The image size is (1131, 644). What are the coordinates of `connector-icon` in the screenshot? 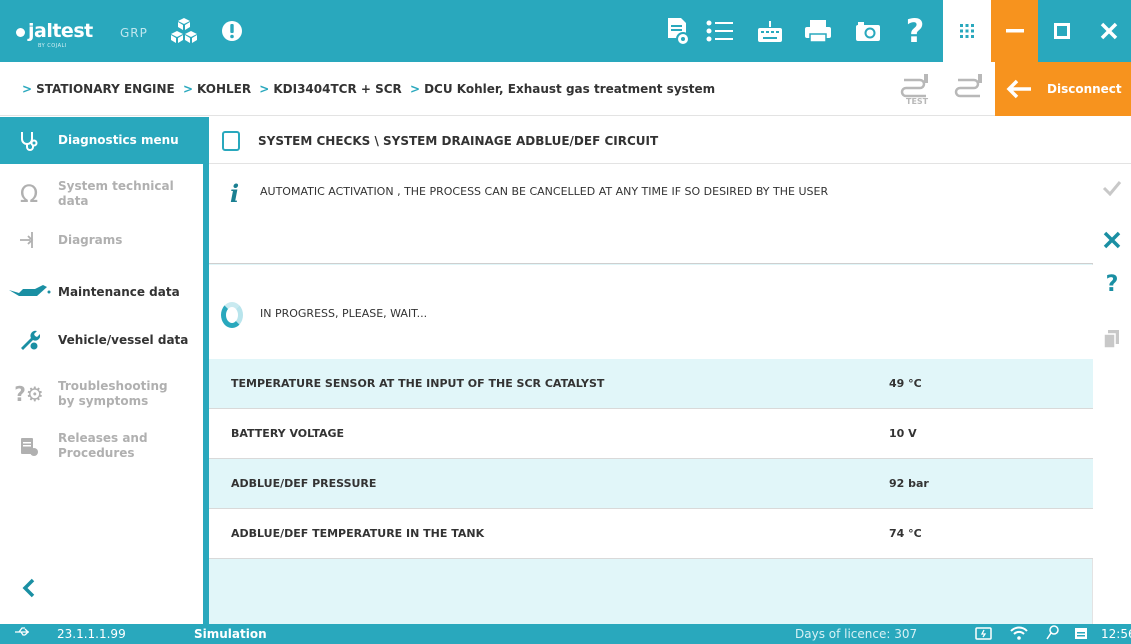 It's located at (969, 87).